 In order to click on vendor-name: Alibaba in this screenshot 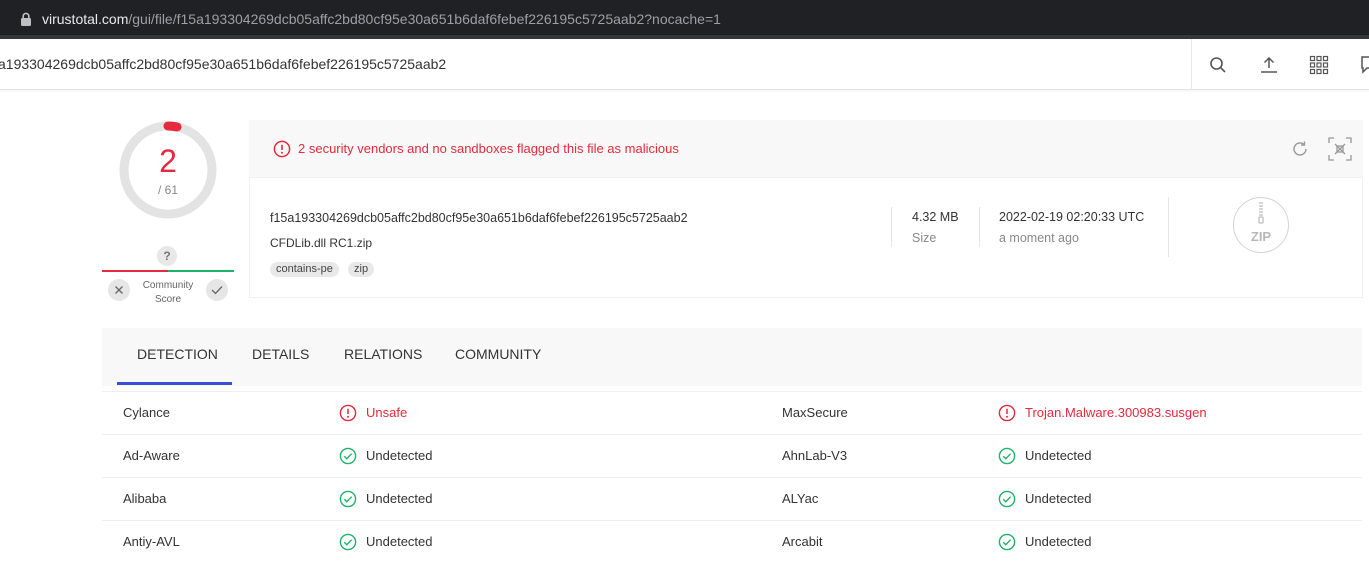, I will do `click(145, 498)`.